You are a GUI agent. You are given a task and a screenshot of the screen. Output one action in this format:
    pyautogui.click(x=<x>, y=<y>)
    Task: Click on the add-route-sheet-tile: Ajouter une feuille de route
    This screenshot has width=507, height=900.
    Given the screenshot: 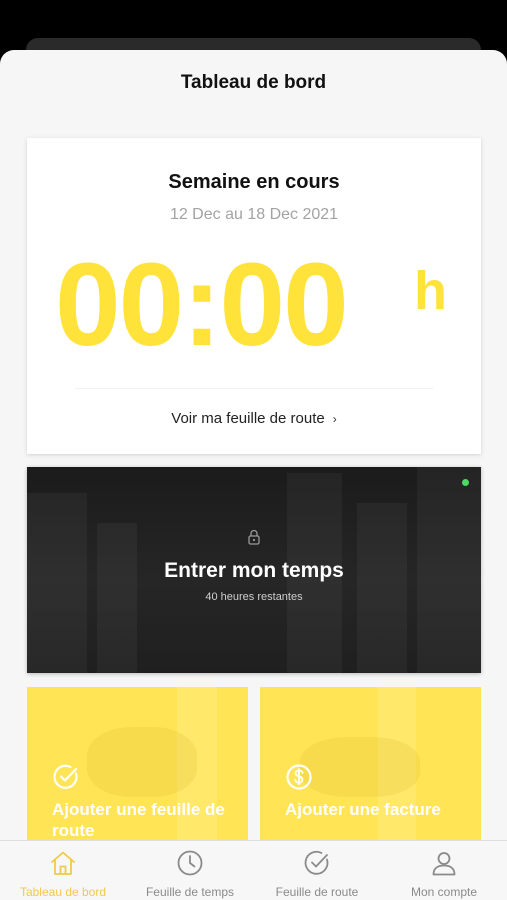 What is the action you would take?
    pyautogui.click(x=137, y=772)
    